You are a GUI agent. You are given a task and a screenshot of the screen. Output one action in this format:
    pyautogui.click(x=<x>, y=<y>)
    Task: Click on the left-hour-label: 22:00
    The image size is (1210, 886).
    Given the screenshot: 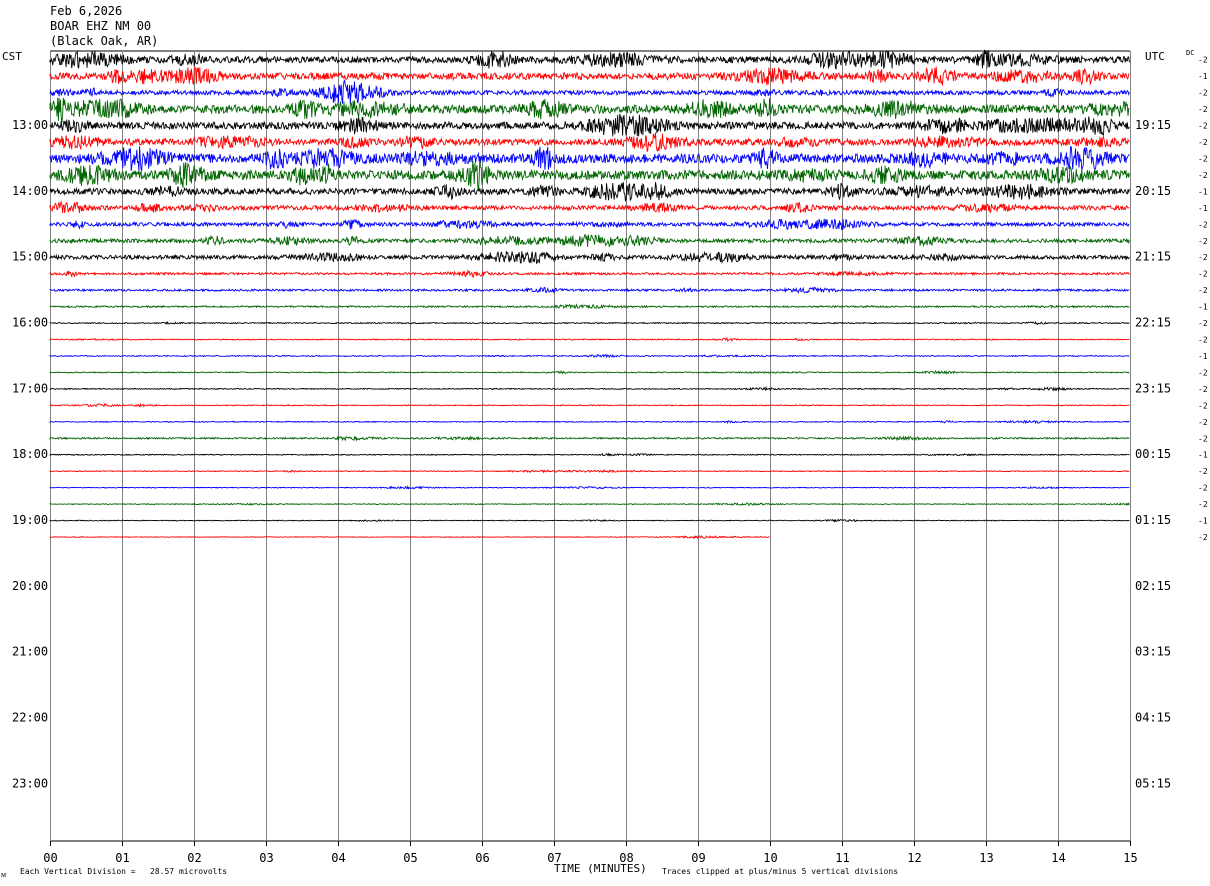 What is the action you would take?
    pyautogui.click(x=30, y=718)
    